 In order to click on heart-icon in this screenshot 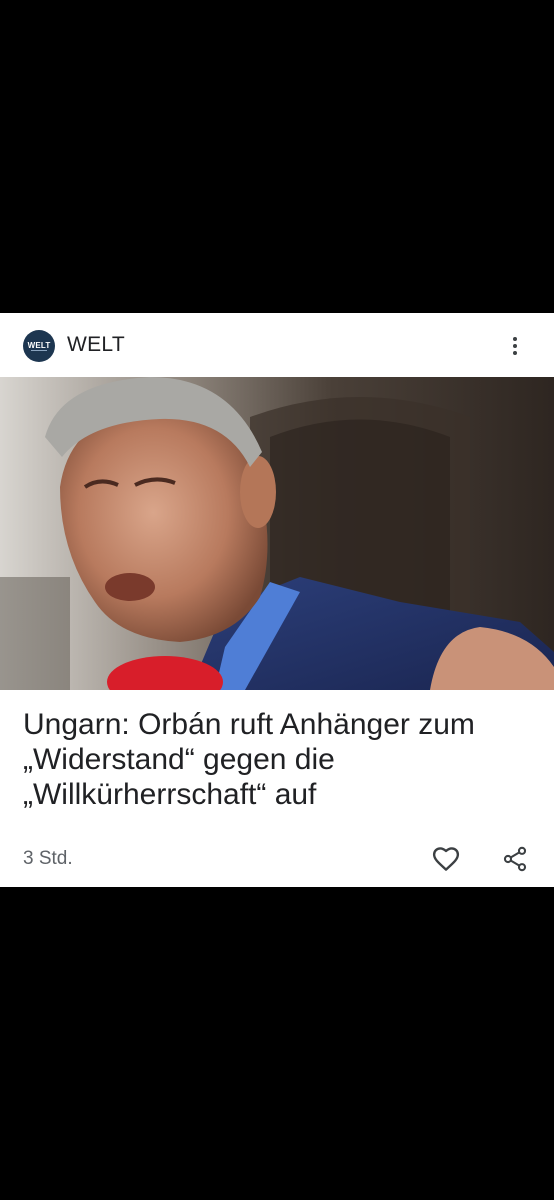, I will do `click(446, 859)`.